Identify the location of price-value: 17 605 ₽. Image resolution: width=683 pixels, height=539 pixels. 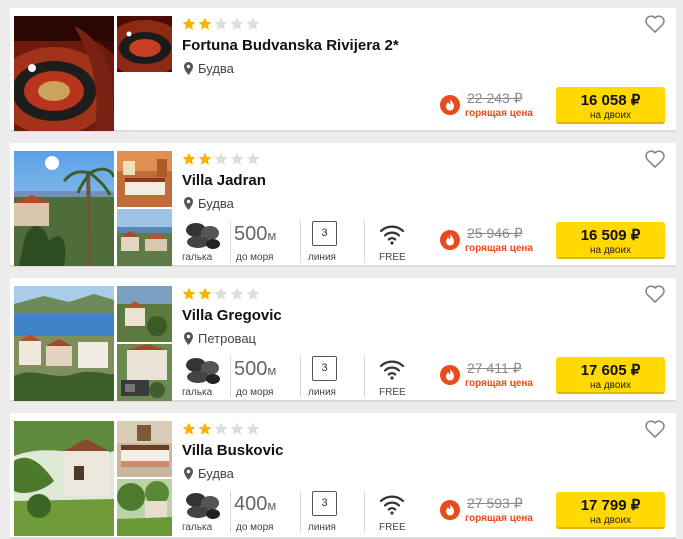
(610, 370).